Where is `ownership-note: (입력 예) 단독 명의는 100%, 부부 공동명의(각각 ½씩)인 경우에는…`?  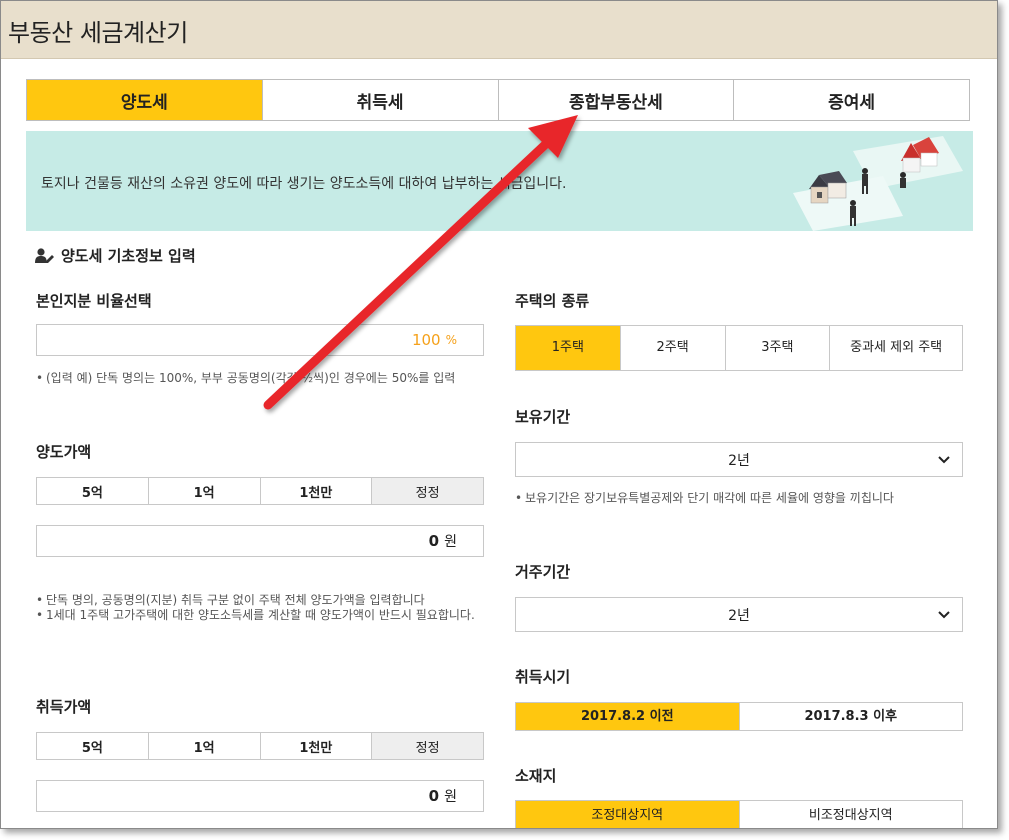 ownership-note: (입력 예) 단독 명의는 100%, 부부 공동명의(각각 ½씩)인 경우에는… is located at coordinates (261, 378).